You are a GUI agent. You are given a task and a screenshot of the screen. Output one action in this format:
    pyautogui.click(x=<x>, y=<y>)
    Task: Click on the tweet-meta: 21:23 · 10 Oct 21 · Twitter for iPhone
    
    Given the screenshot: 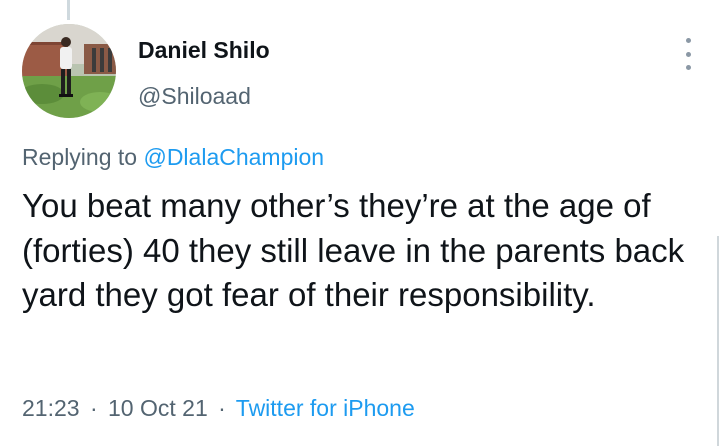 What is the action you would take?
    pyautogui.click(x=218, y=408)
    